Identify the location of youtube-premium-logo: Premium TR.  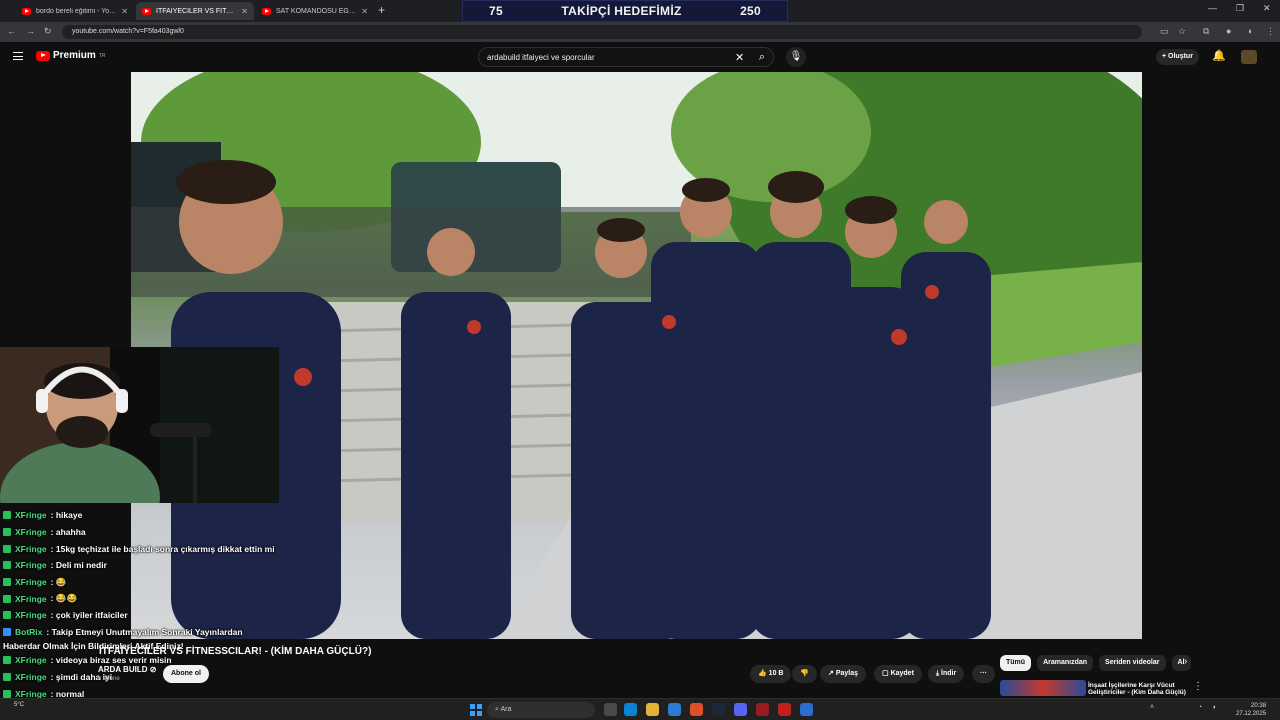
(70, 55).